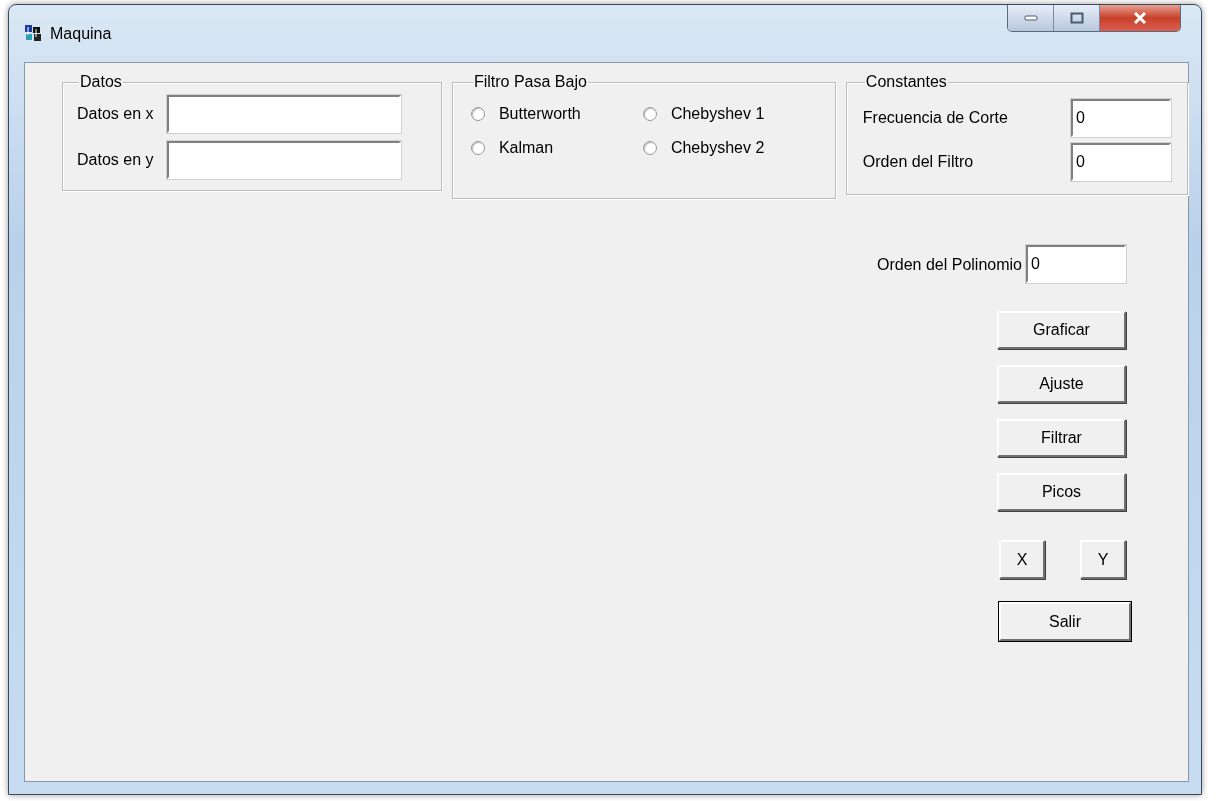 This screenshot has height=801, width=1220. I want to click on radio-option: Chebyshev 2, so click(729, 148).